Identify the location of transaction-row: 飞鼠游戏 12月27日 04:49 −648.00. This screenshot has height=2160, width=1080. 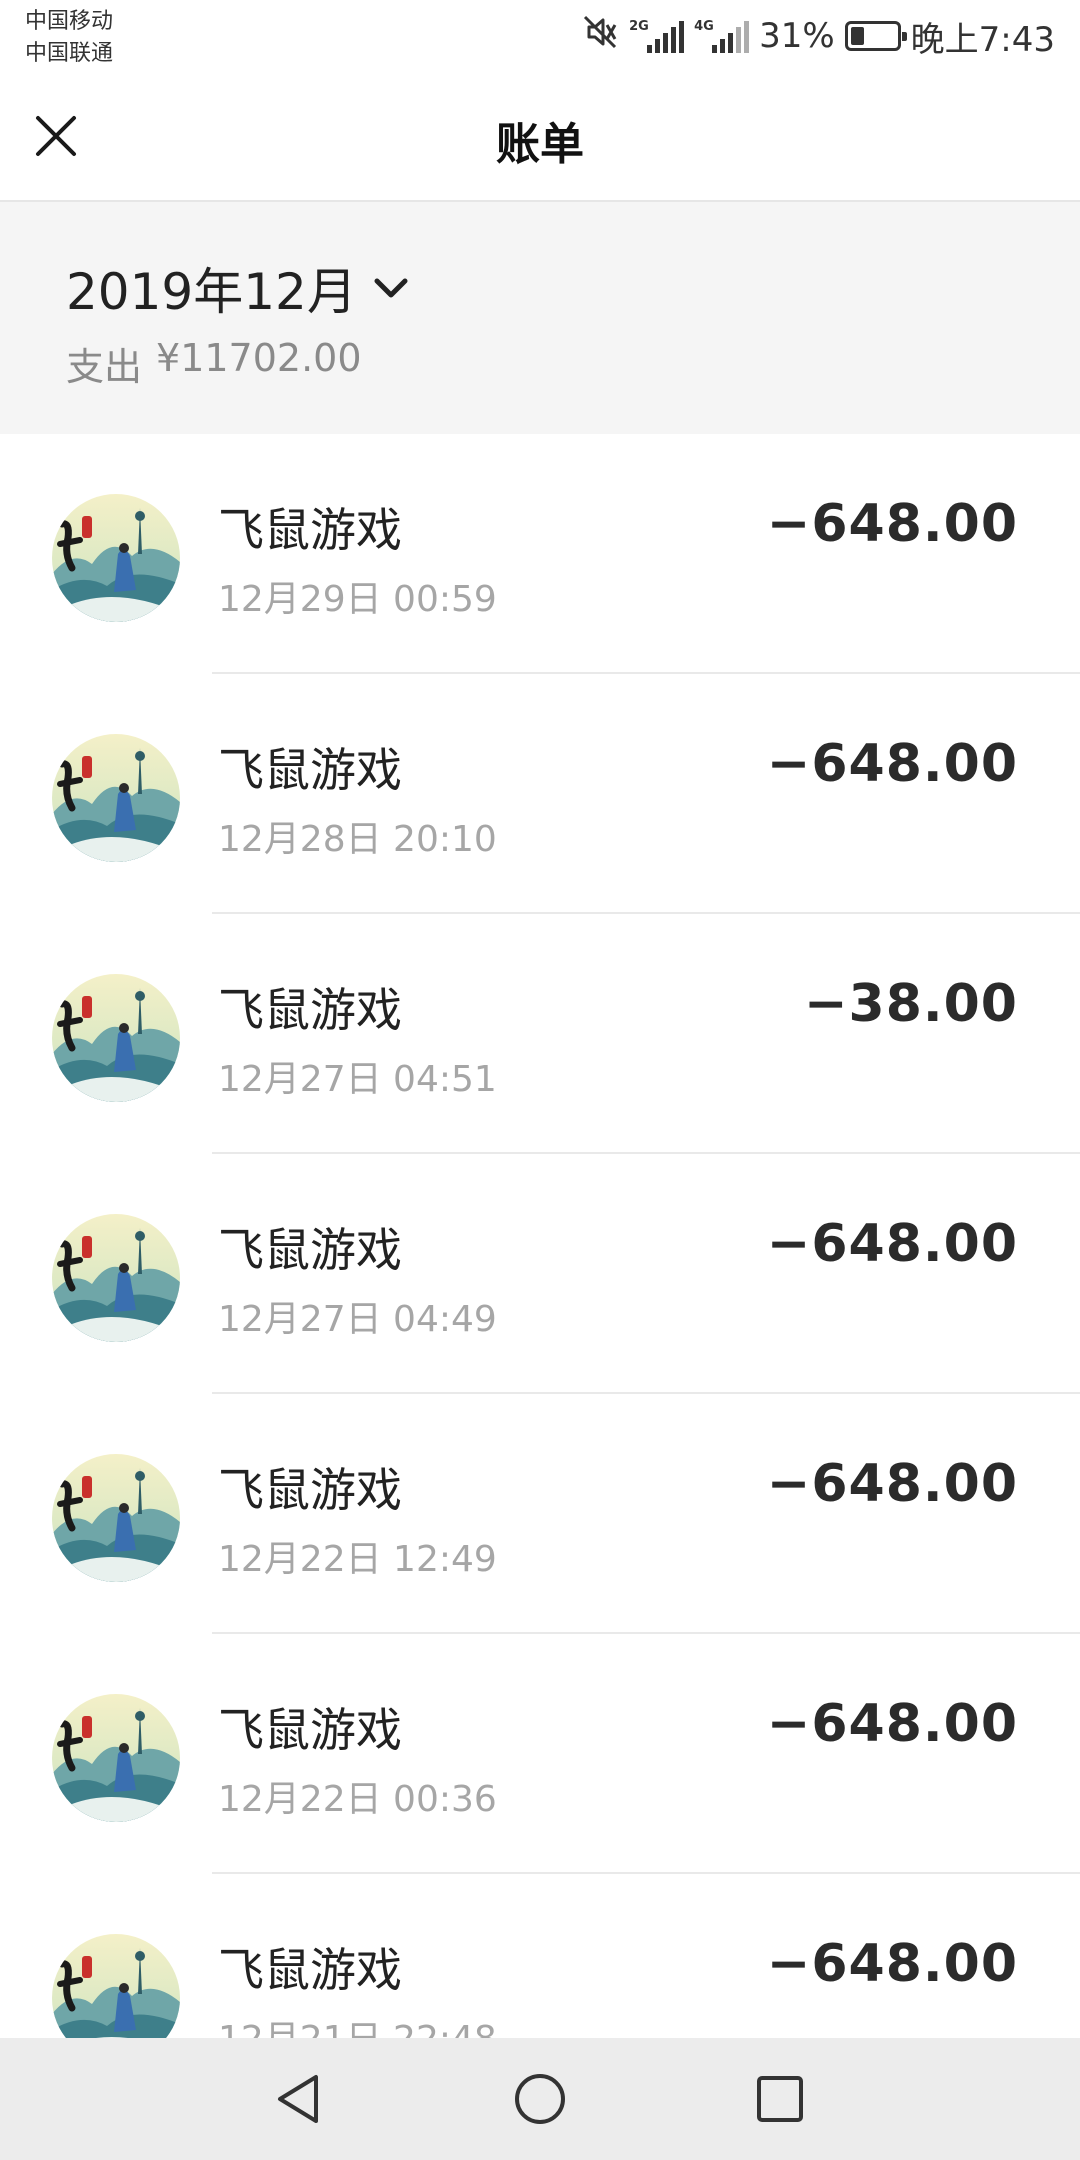
(540, 1274).